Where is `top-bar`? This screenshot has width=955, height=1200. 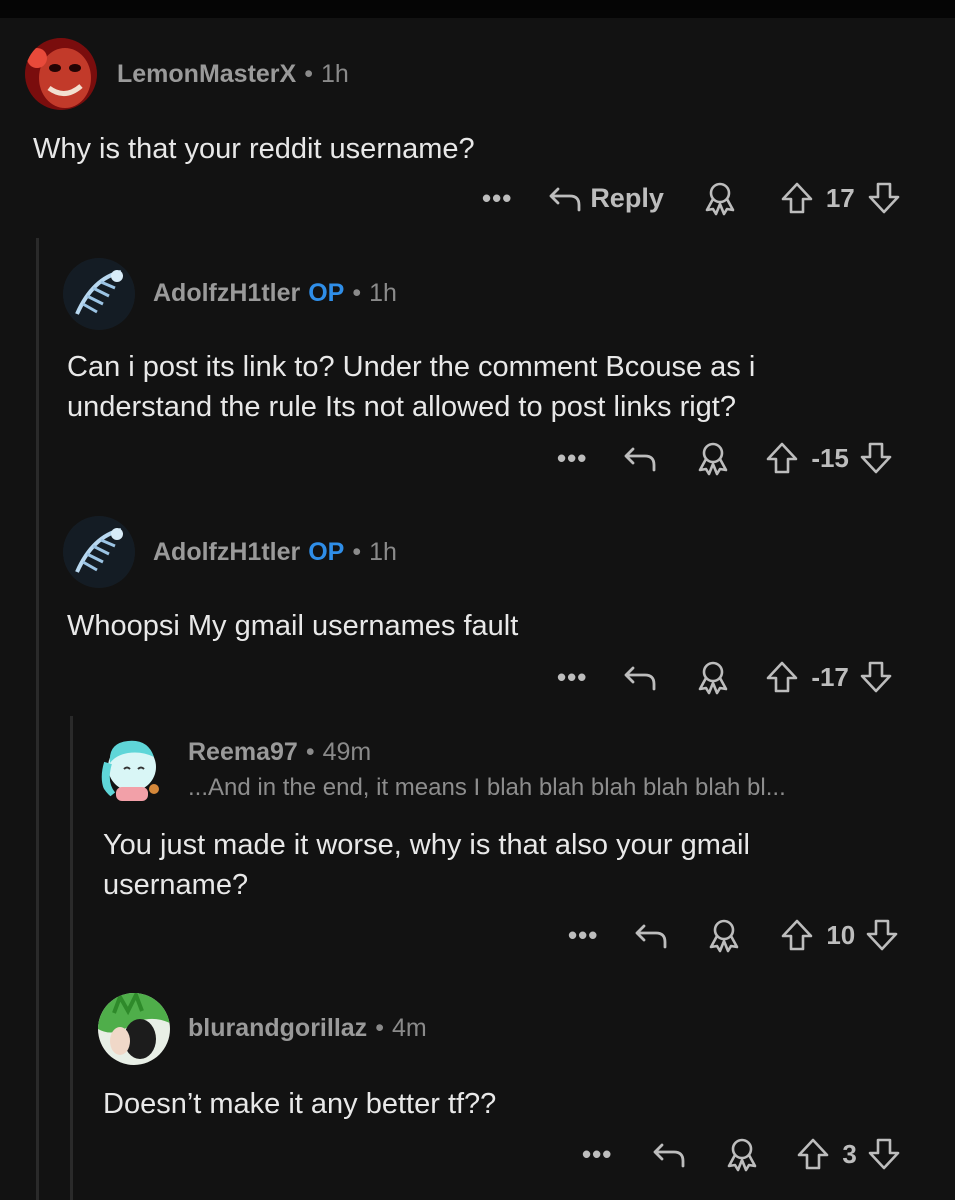
top-bar is located at coordinates (477, 9).